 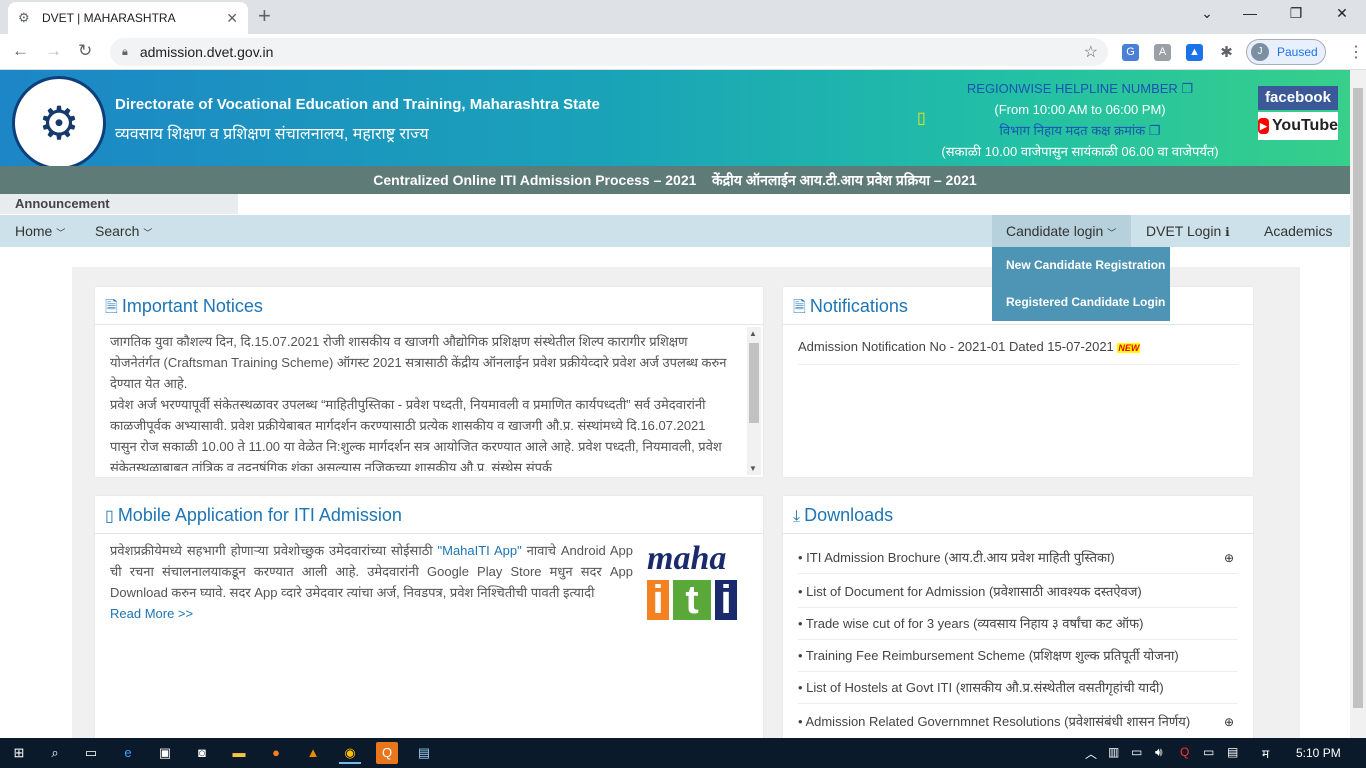 I want to click on notices-scrollbar: ▲ ▼, so click(x=754, y=401).